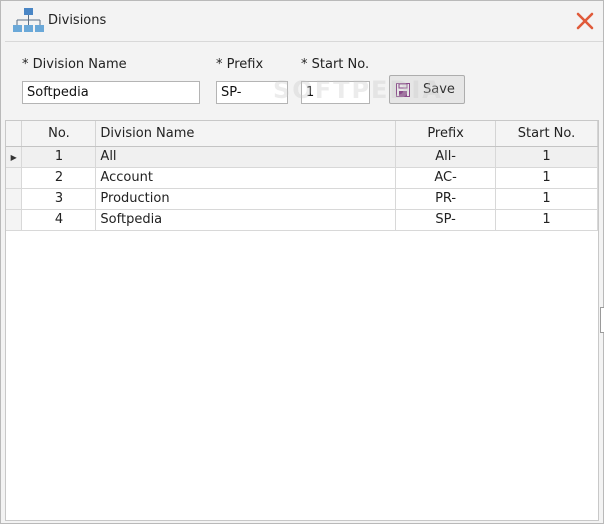 Image resolution: width=604 pixels, height=524 pixels. Describe the element at coordinates (246, 157) in the screenshot. I see `cell-division-name: All` at that location.